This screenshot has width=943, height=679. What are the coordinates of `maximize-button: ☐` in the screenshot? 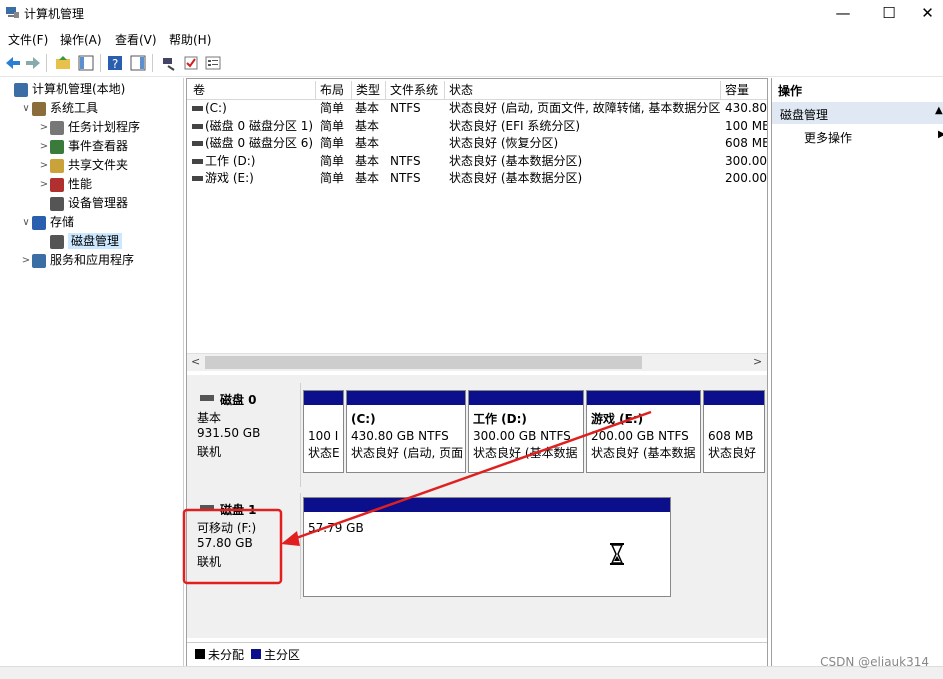 It's located at (889, 13).